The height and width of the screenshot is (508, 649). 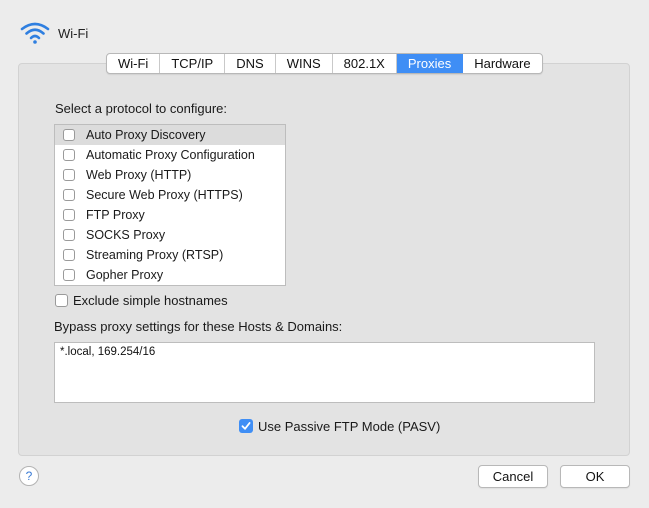 I want to click on window-header: Wi-Fi, so click(x=54, y=33).